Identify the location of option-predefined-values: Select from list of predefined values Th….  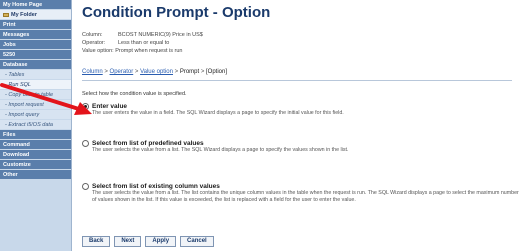
(302, 147).